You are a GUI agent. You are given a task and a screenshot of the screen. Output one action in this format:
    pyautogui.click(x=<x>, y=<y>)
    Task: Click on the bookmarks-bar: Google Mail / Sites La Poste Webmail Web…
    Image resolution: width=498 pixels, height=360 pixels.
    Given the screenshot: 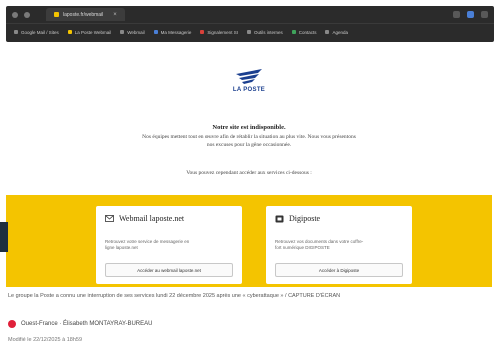 What is the action you would take?
    pyautogui.click(x=250, y=31)
    